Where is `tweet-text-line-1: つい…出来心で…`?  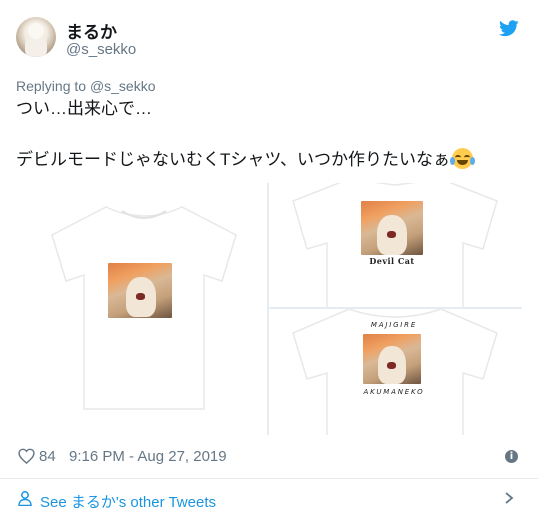 tweet-text-line-1: つい…出来心で… is located at coordinates (84, 108).